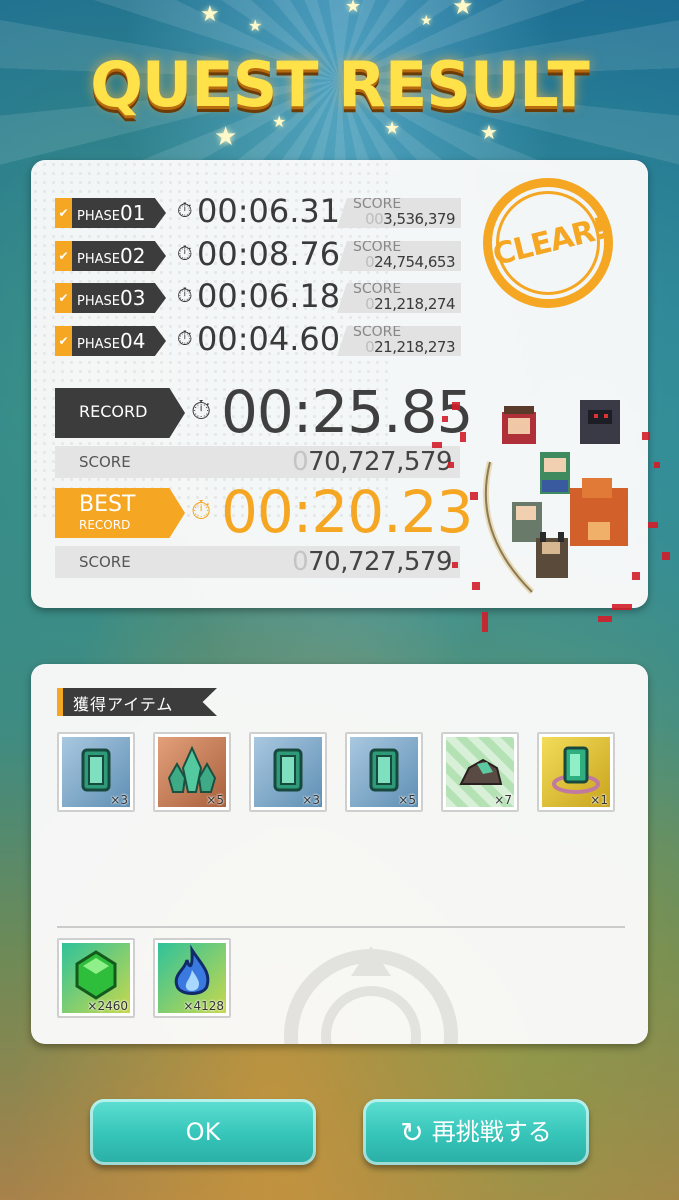  What do you see at coordinates (576, 772) in the screenshot?
I see `reward-item: ×1` at bounding box center [576, 772].